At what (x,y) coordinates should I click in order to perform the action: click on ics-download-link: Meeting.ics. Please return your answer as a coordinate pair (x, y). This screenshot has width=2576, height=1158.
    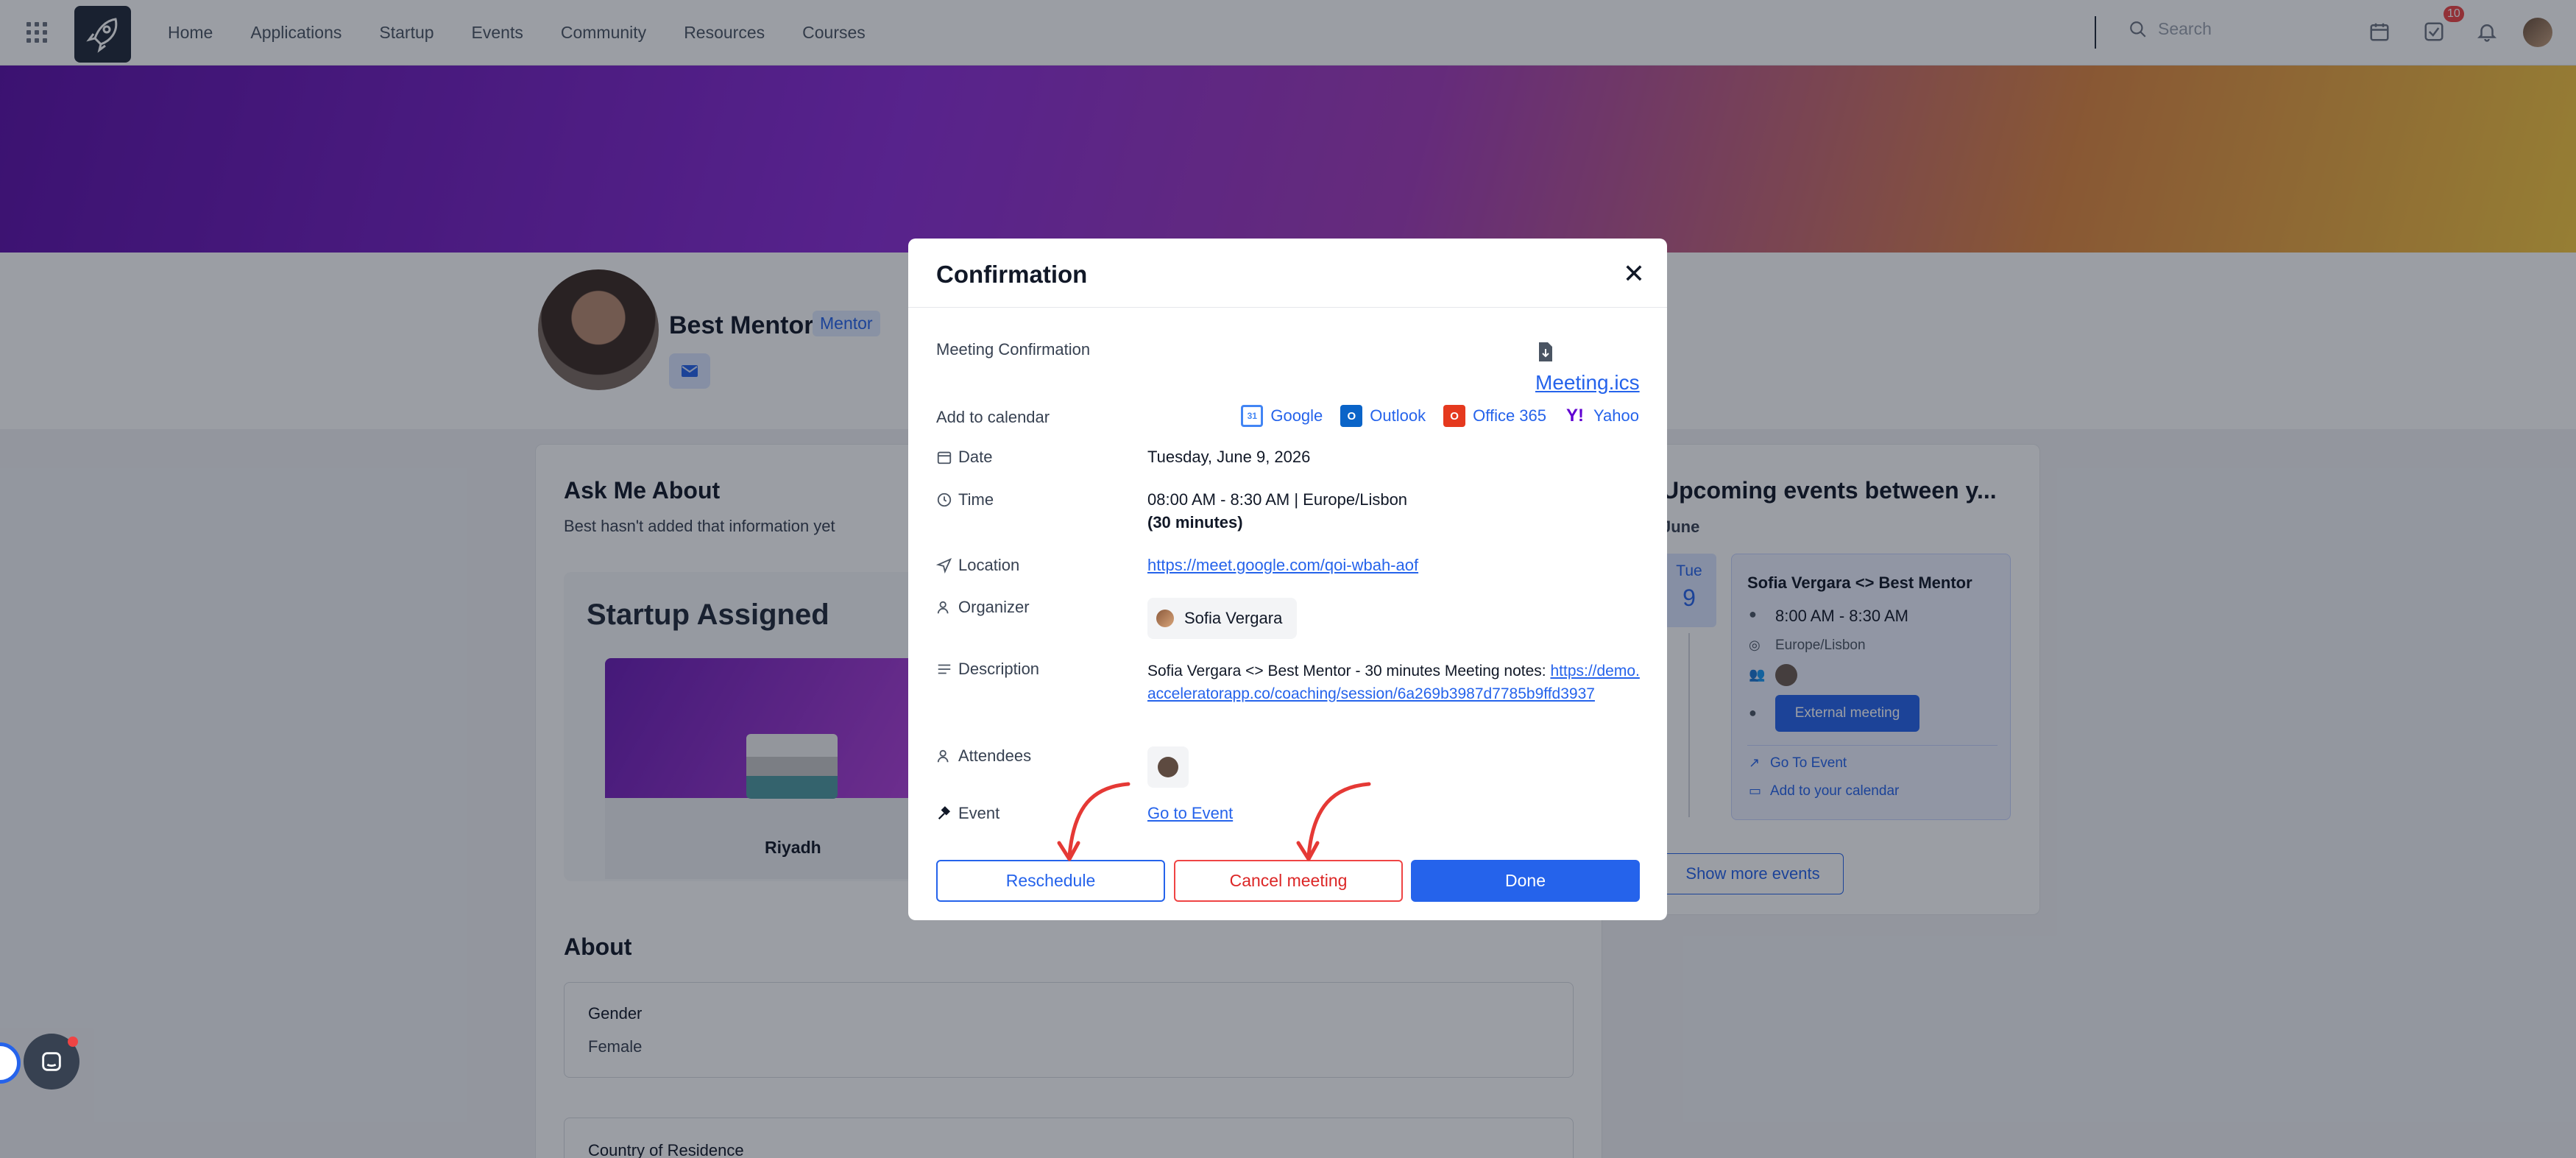
    Looking at the image, I should click on (1587, 383).